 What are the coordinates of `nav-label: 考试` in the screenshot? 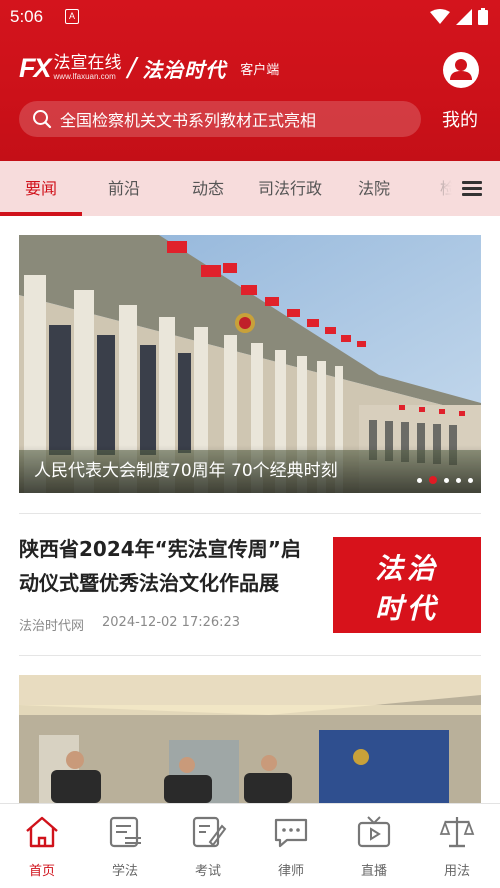 It's located at (207, 871).